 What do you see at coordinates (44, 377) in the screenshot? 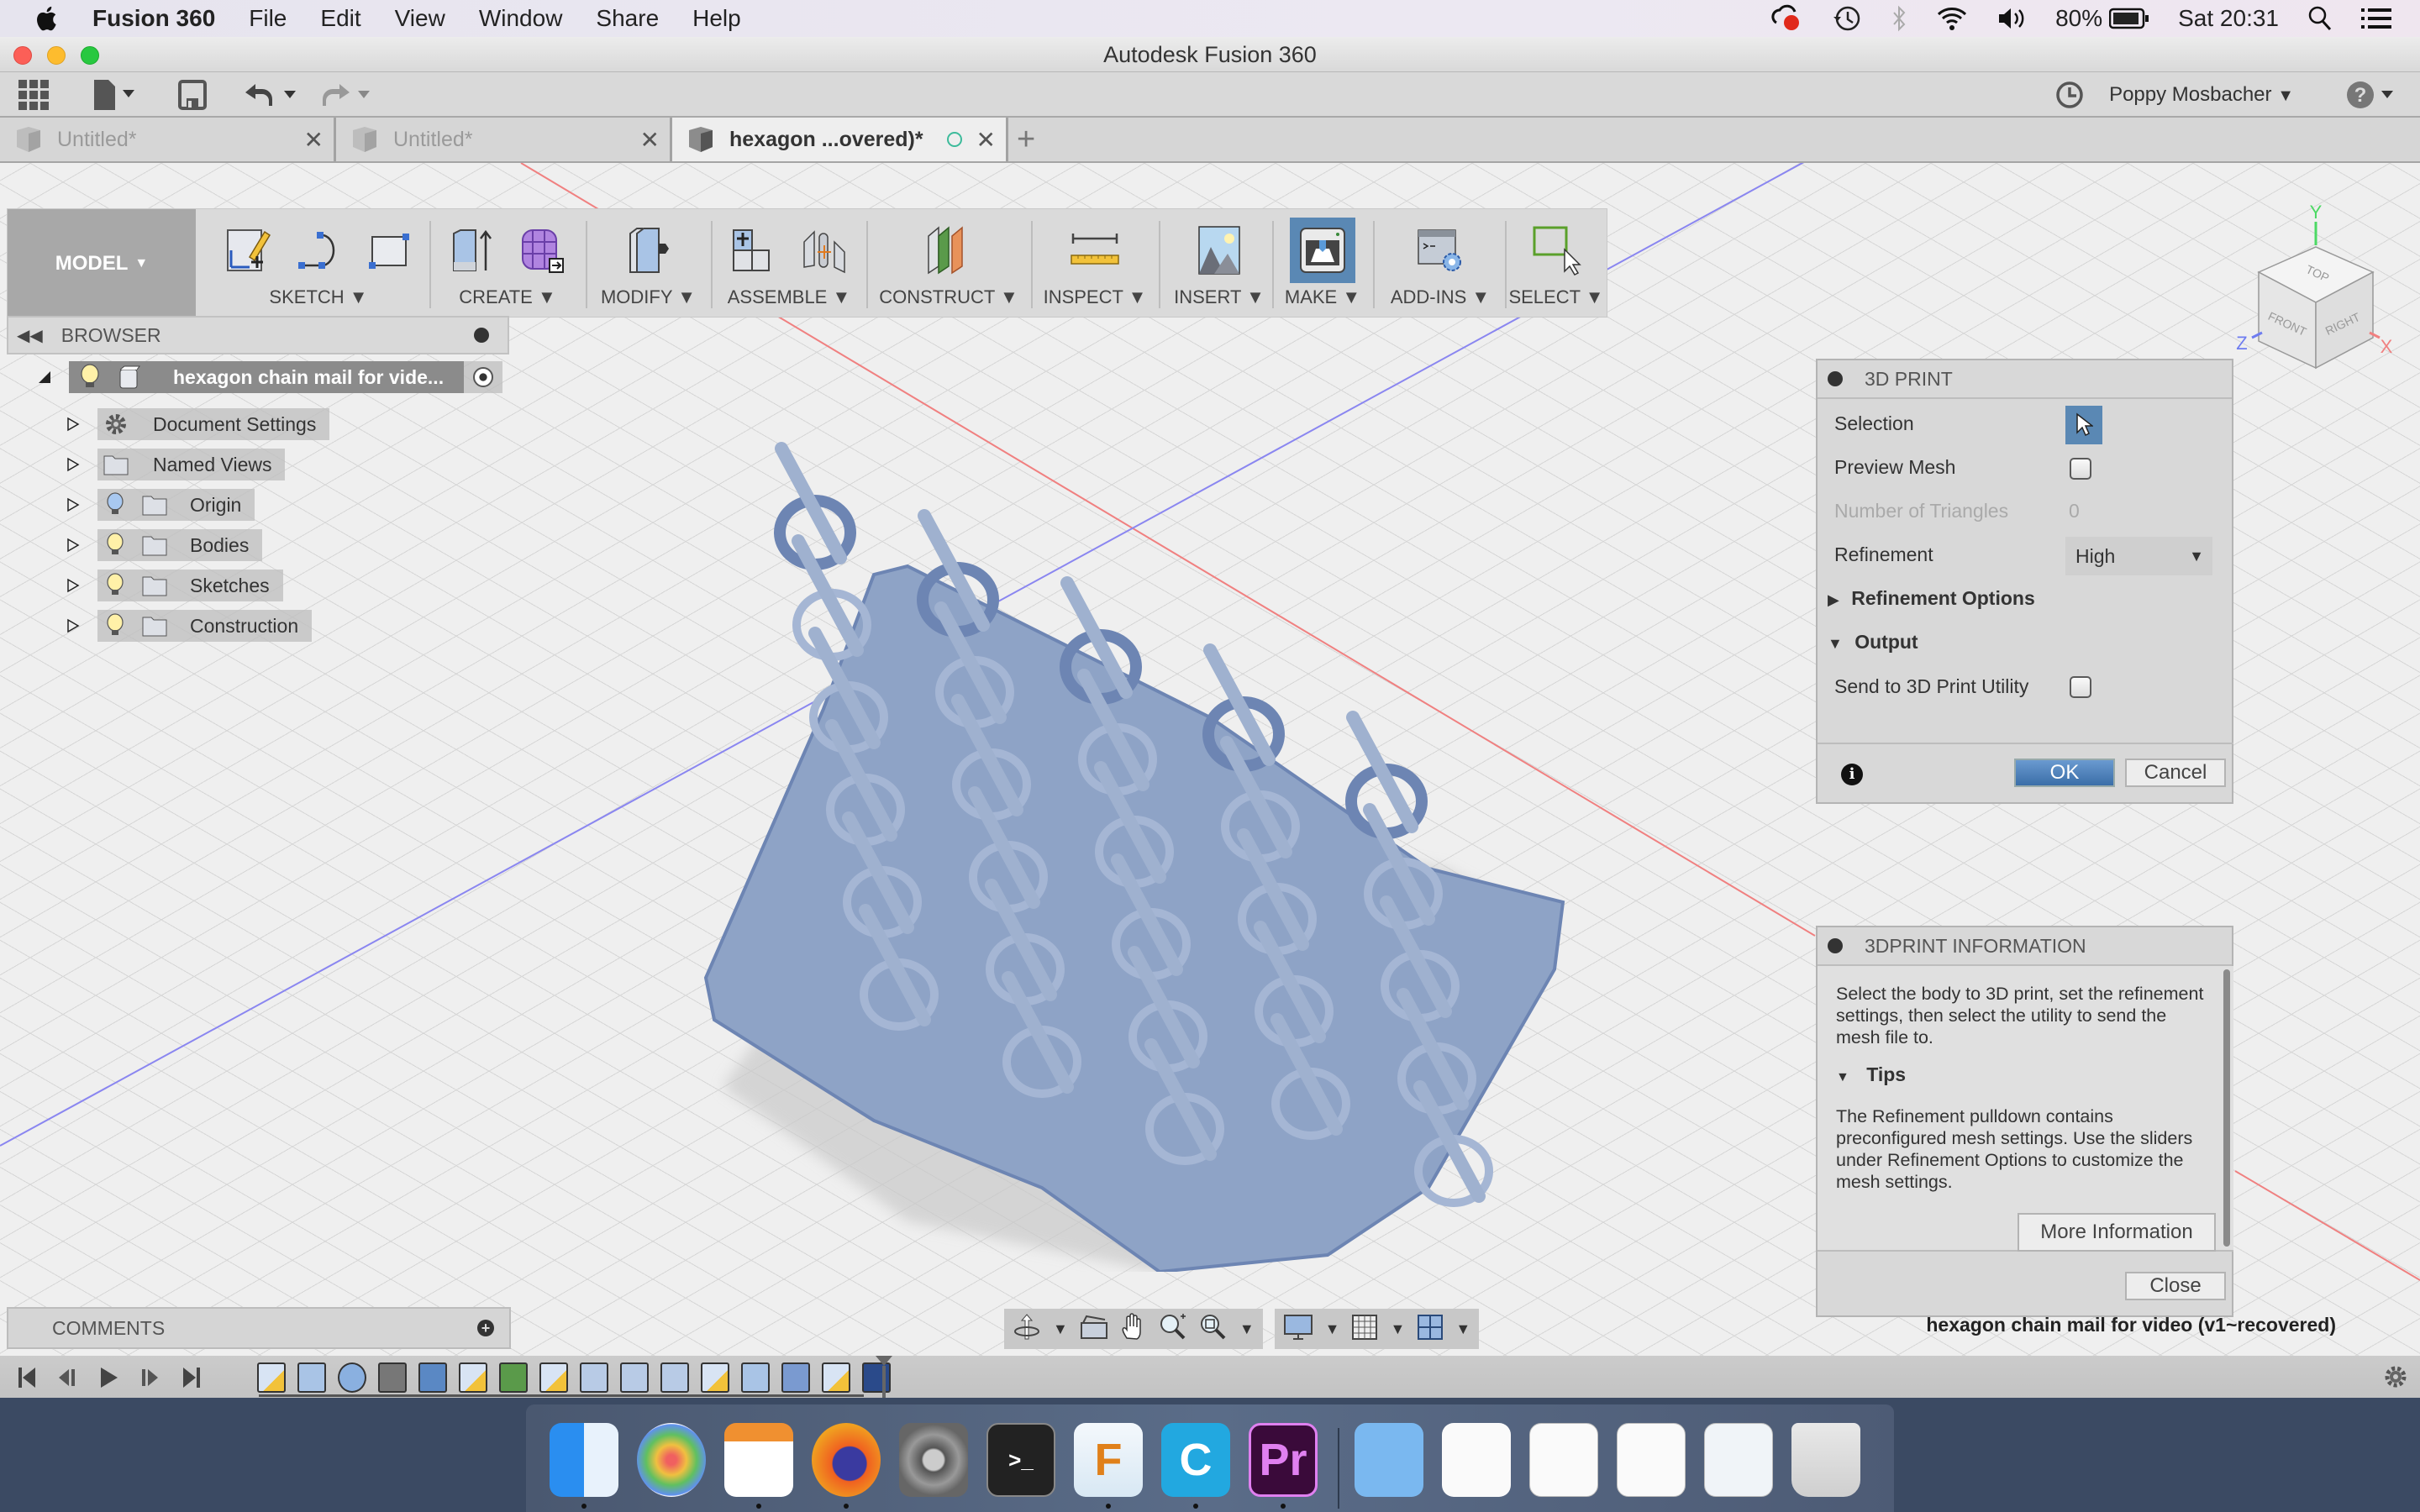
I see `expanded-triangle-icon` at bounding box center [44, 377].